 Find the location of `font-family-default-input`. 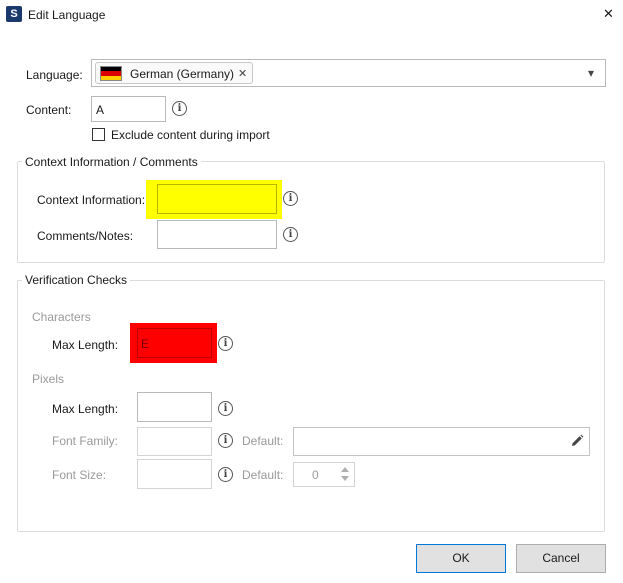

font-family-default-input is located at coordinates (441, 441).